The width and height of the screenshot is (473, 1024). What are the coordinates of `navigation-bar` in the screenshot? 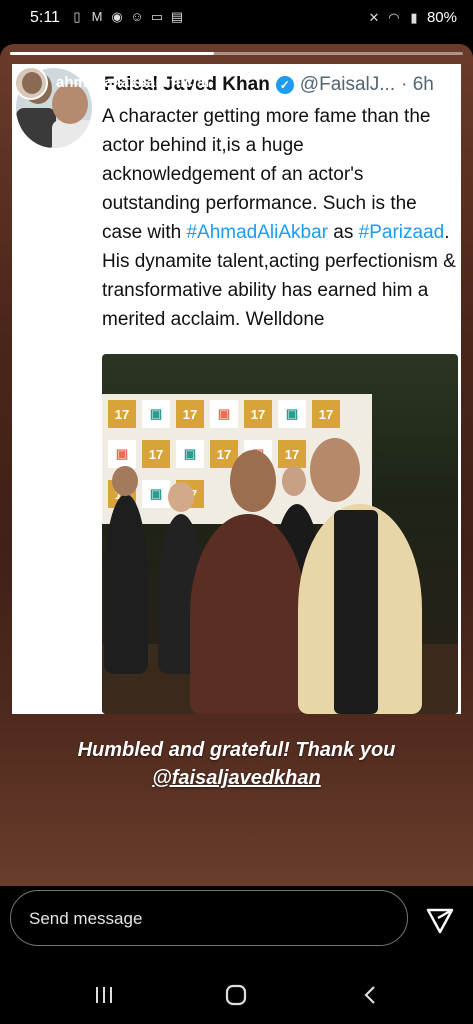 It's located at (236, 995).